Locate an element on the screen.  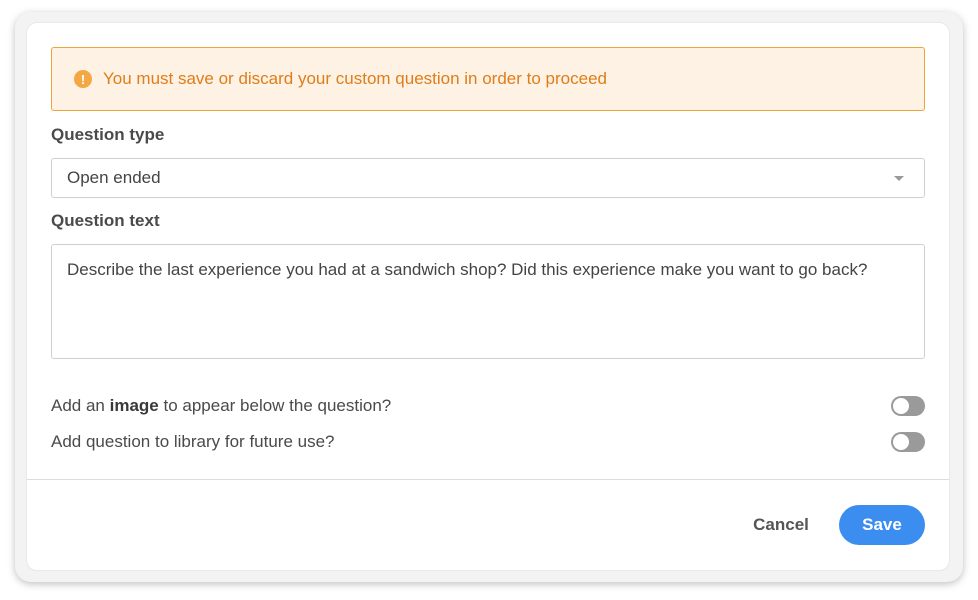
question-type-label: Question type is located at coordinates (108, 134).